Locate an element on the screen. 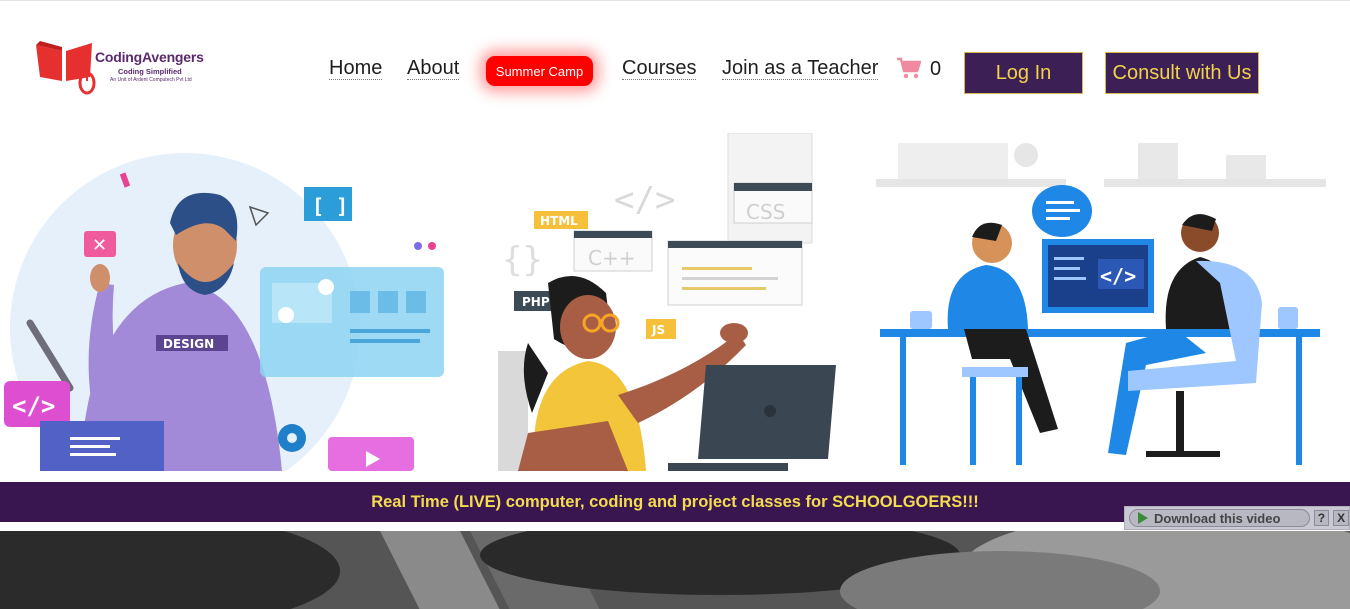  nav-join-teacher: Join as a Teacher is located at coordinates (800, 68).